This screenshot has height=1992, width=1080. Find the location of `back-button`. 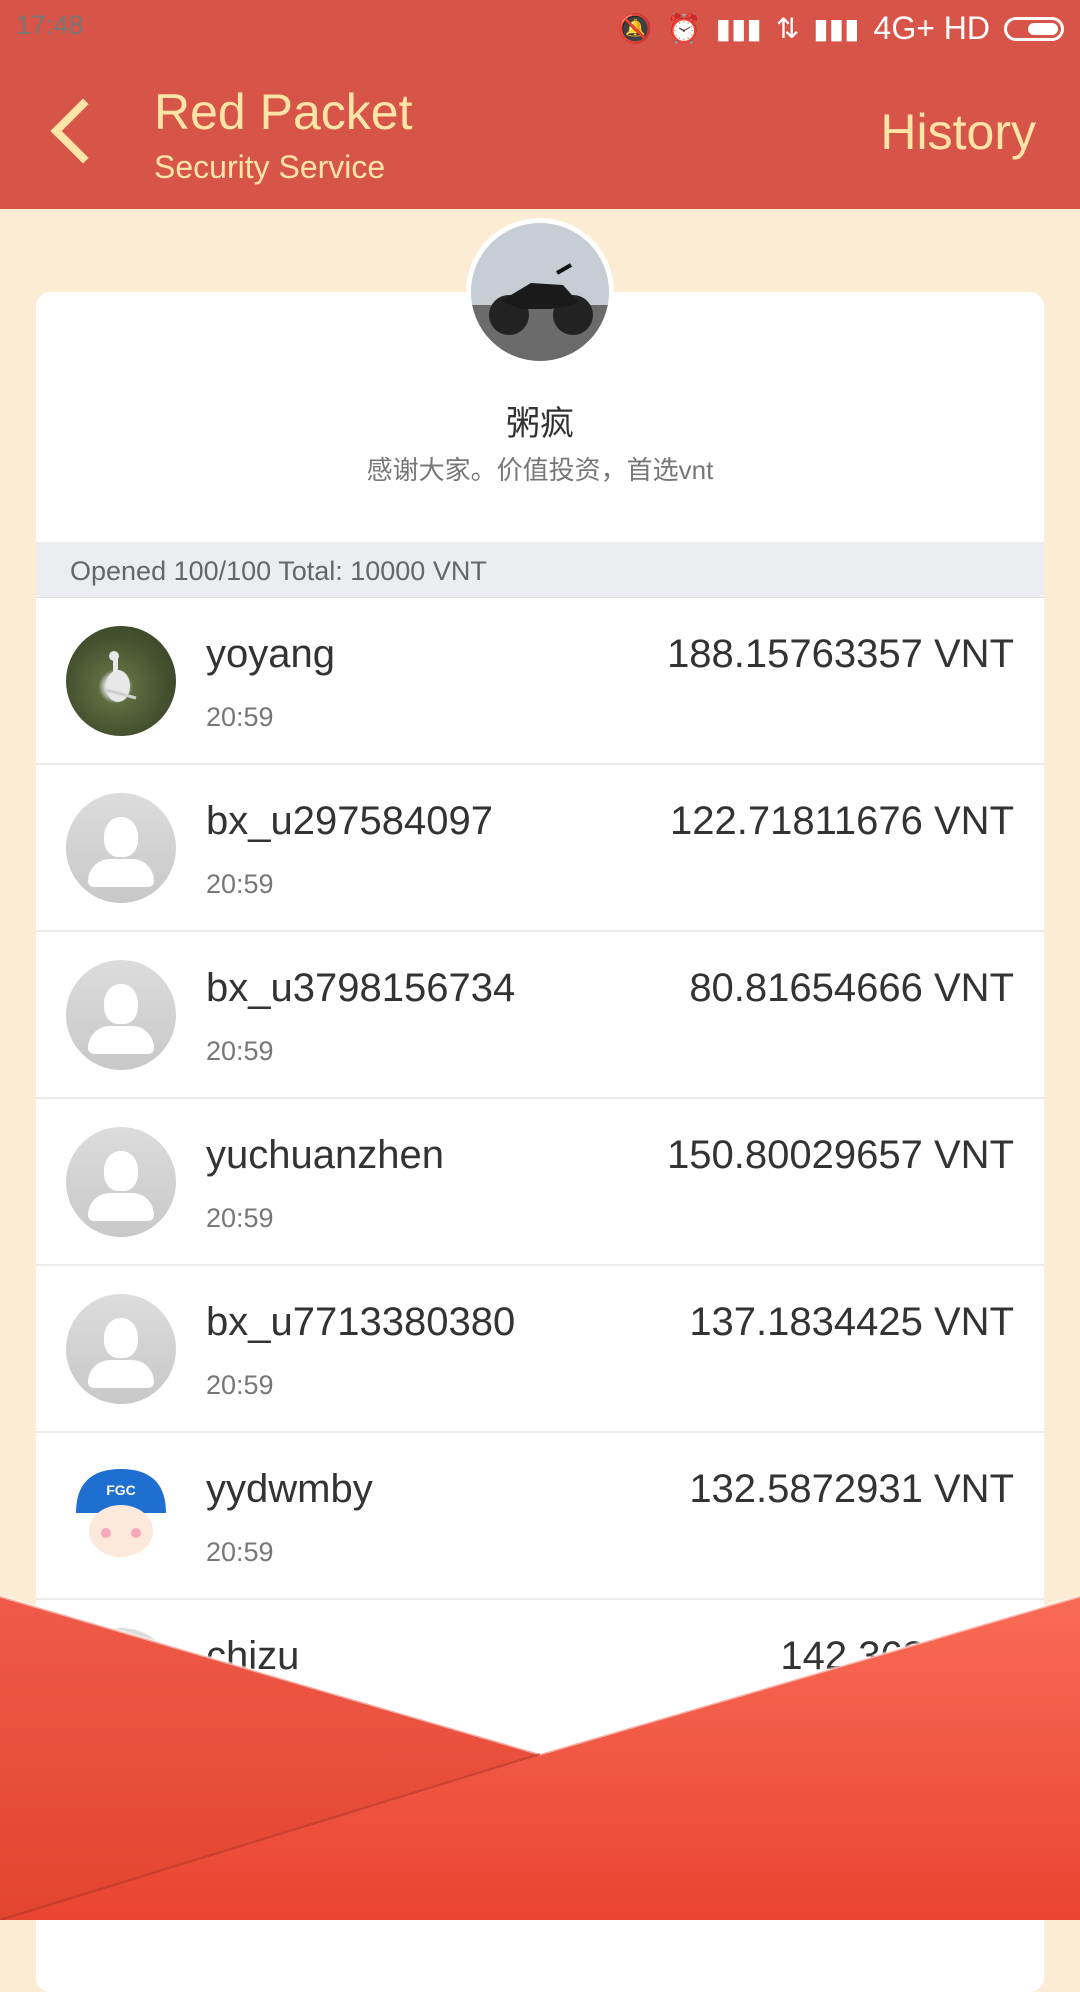

back-button is located at coordinates (80, 135).